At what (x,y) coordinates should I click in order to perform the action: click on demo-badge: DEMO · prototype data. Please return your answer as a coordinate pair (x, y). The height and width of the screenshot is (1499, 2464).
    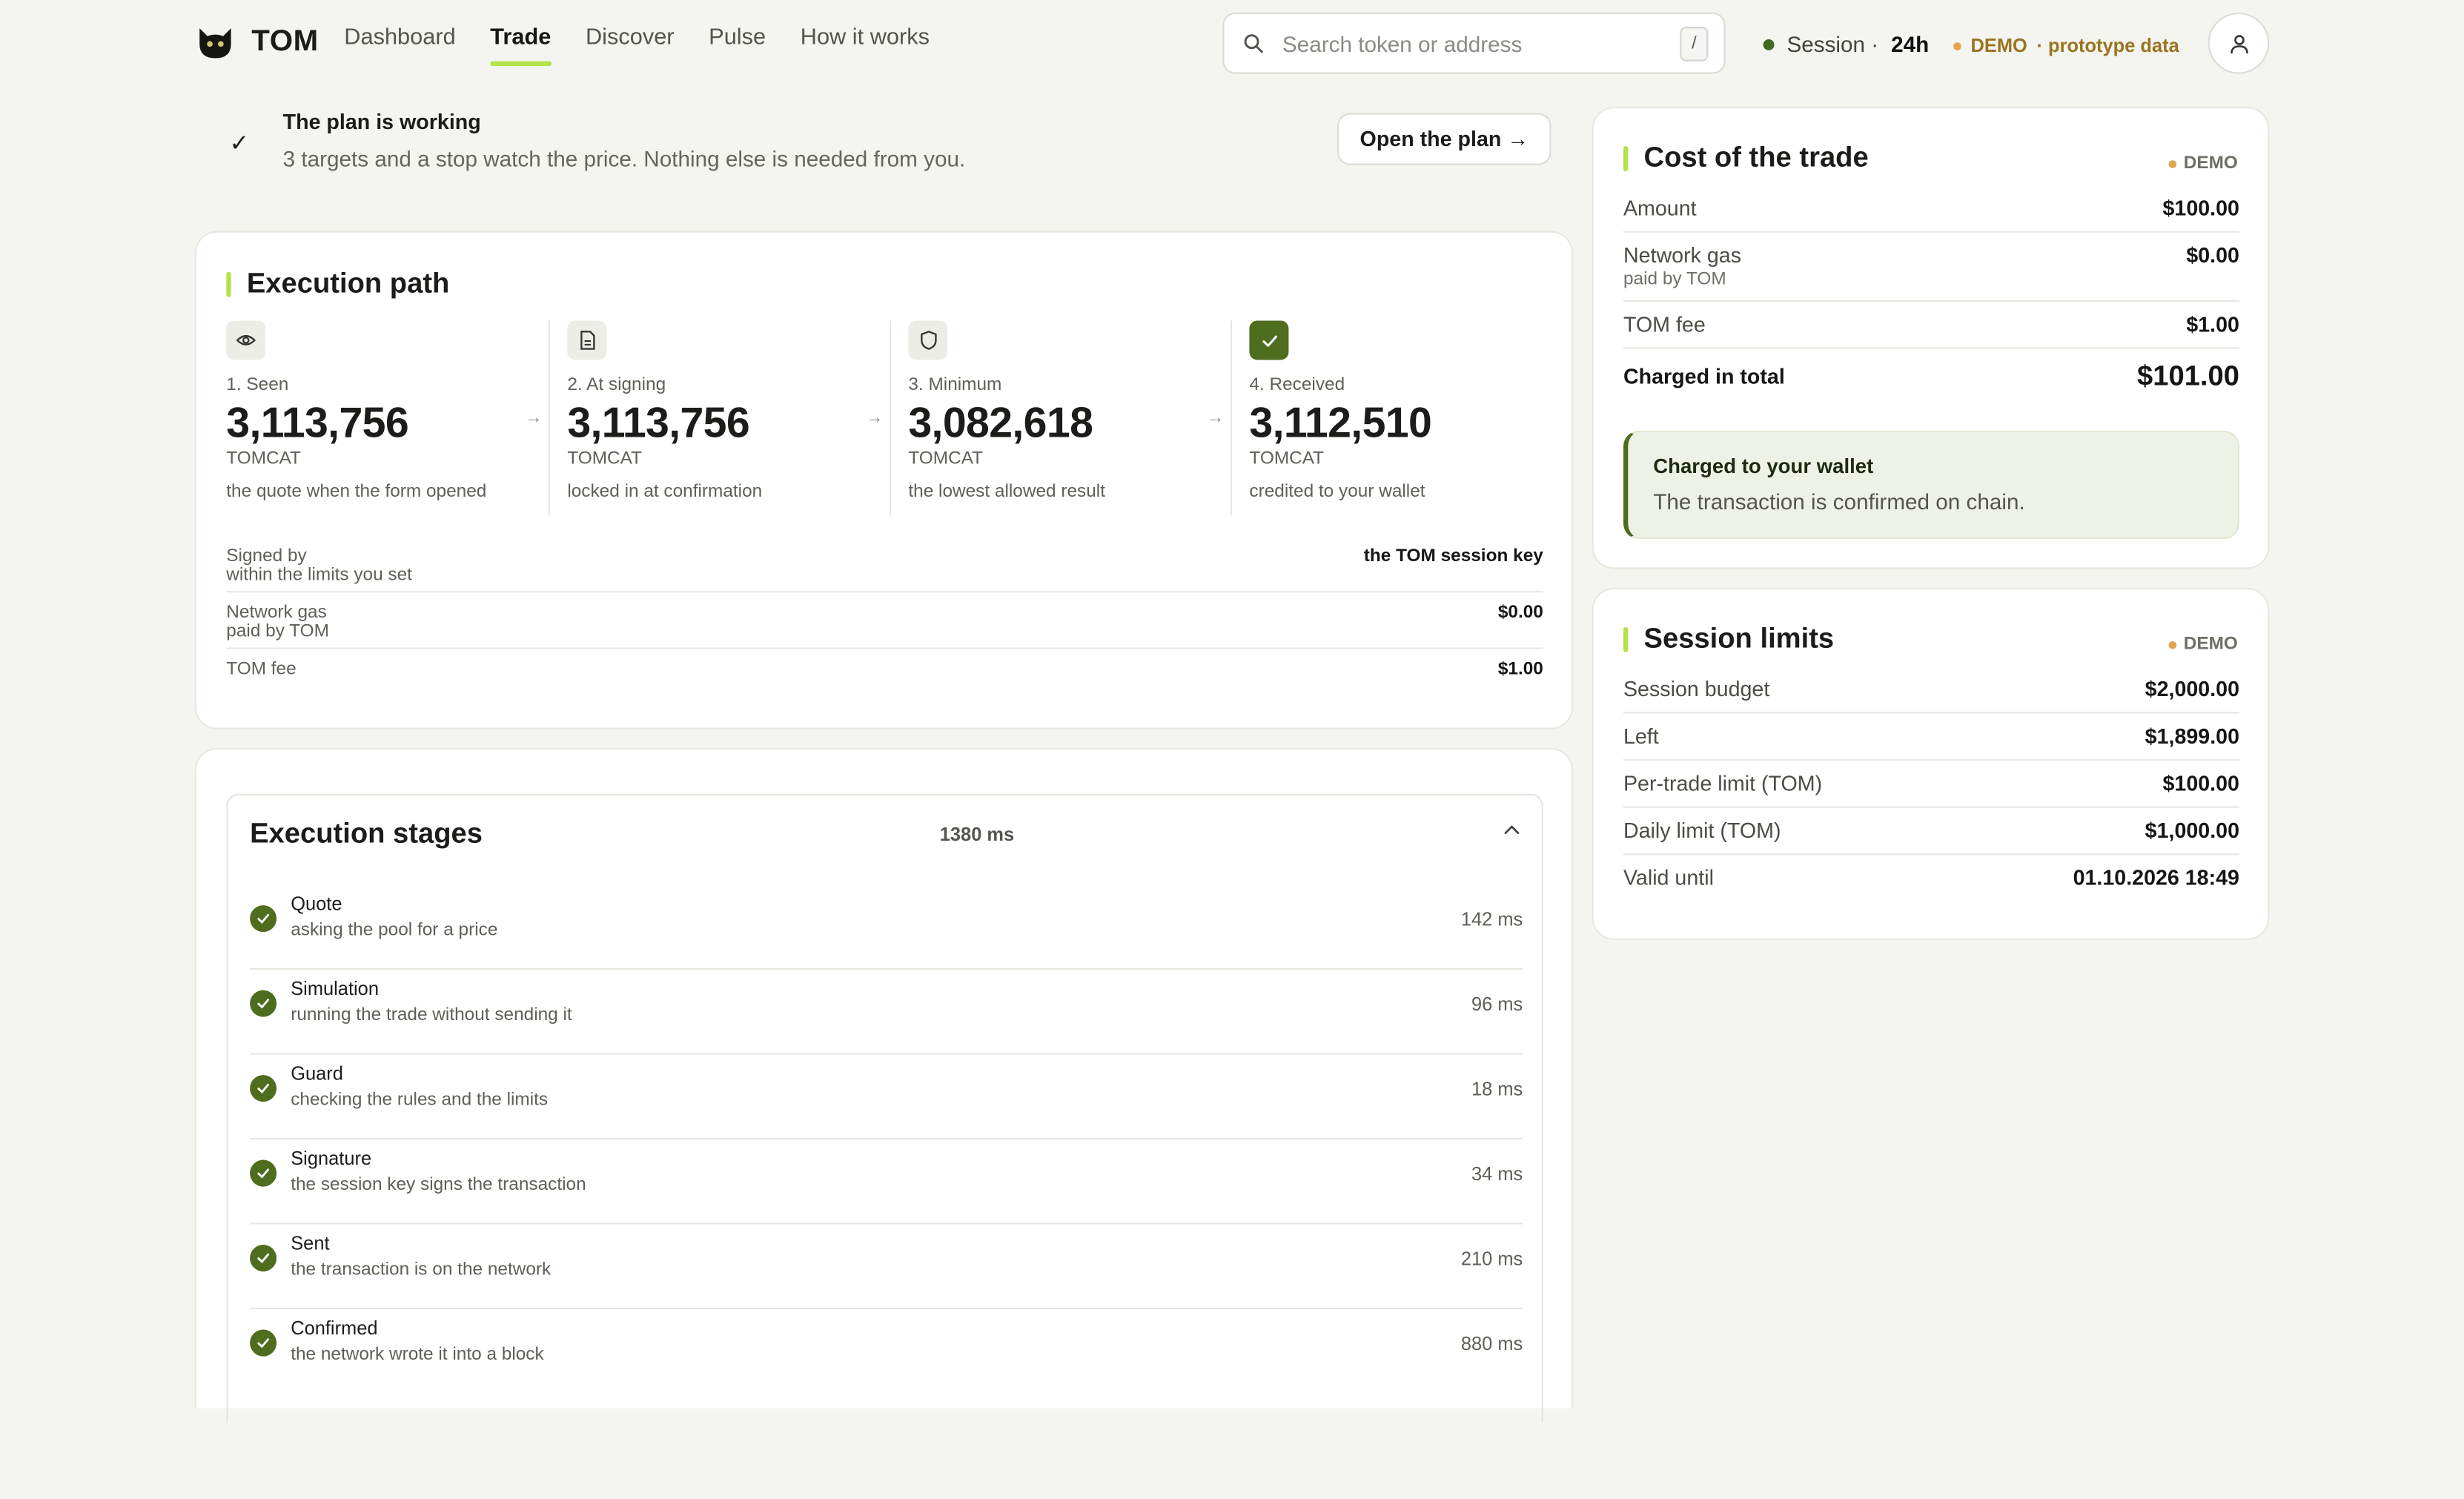
    Looking at the image, I should click on (2066, 45).